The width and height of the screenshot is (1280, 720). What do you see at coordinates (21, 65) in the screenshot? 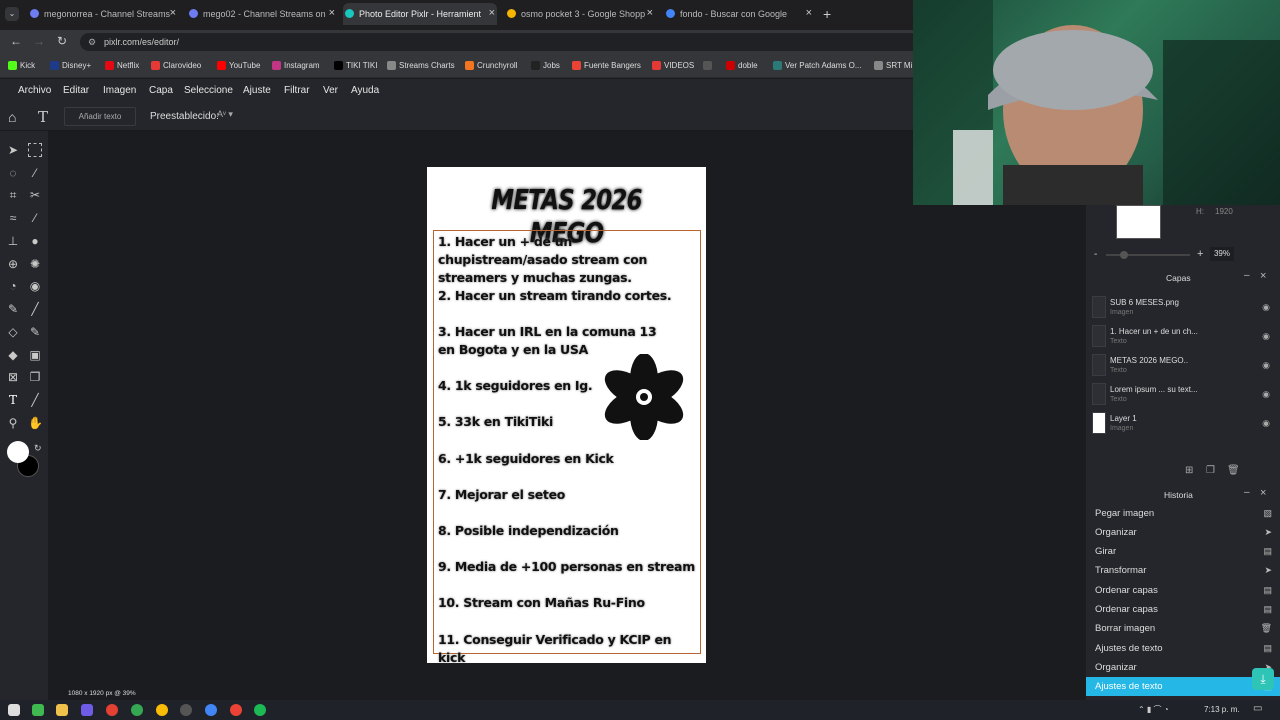
I see `bookmark: Kick` at bounding box center [21, 65].